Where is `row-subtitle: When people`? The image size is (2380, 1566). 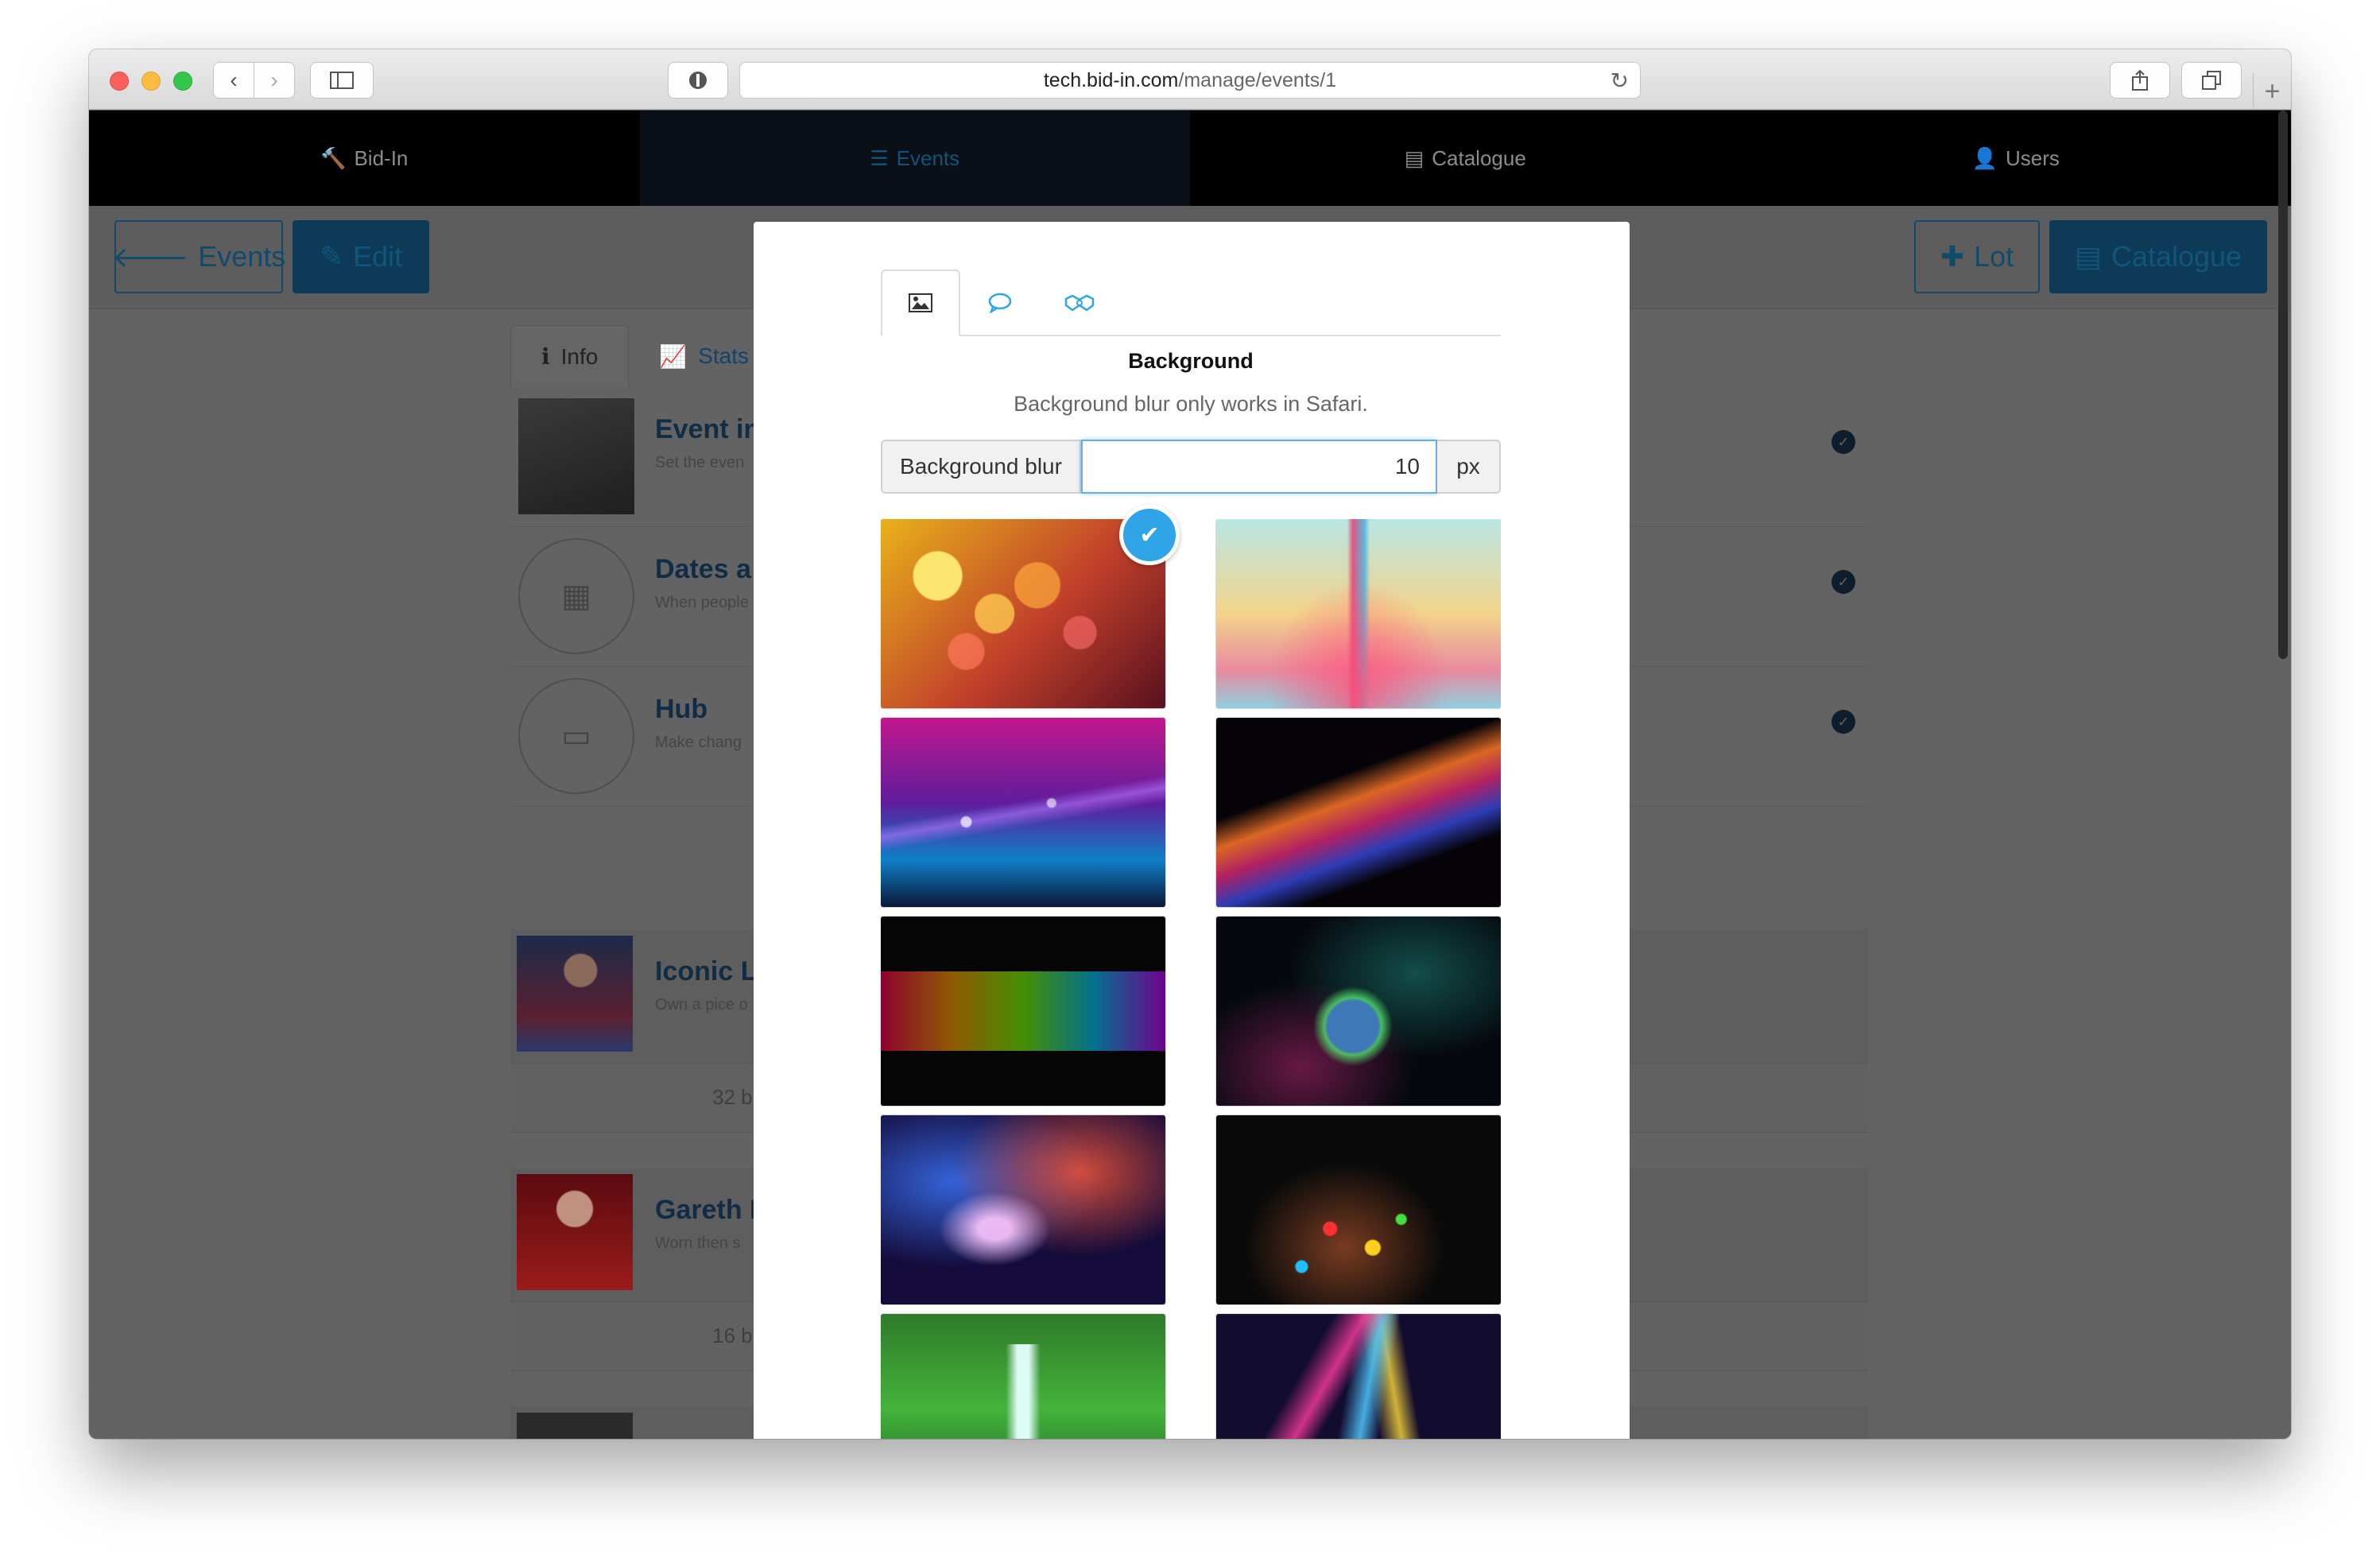
row-subtitle: When people is located at coordinates (702, 602).